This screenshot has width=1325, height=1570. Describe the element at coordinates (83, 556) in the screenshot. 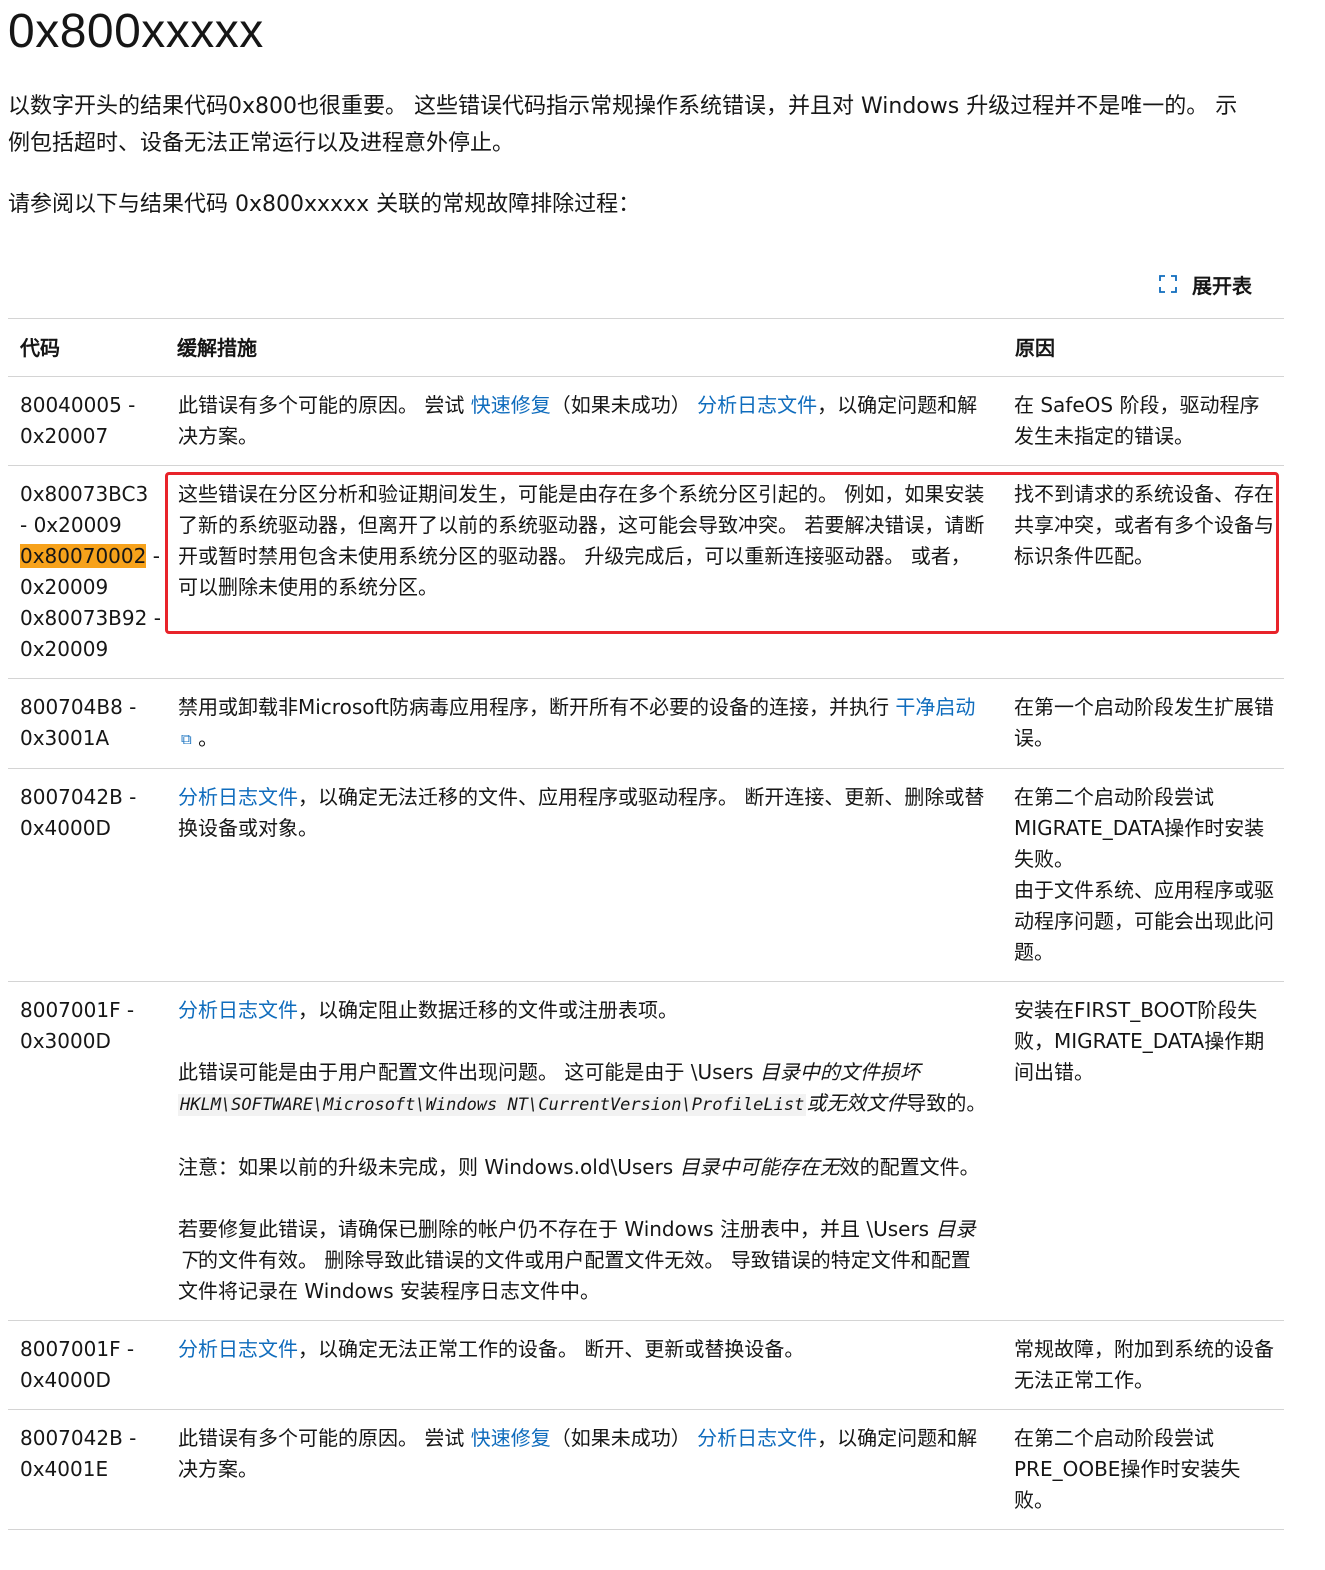

I see `highlighted-code: 0x80070002` at that location.